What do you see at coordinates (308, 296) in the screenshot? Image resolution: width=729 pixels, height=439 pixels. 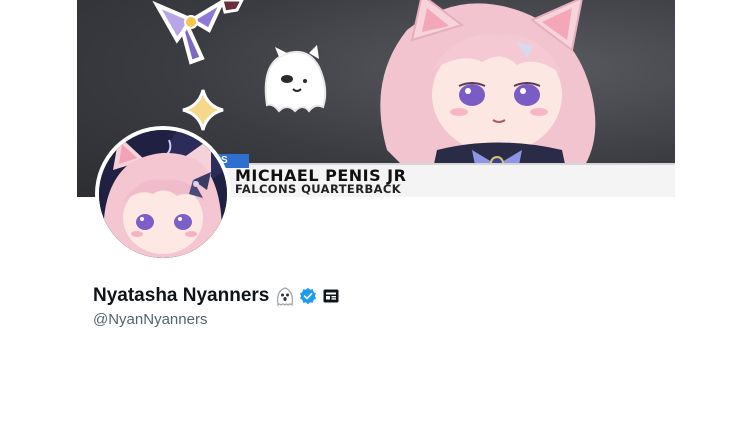 I see `verified-badge-icon` at bounding box center [308, 296].